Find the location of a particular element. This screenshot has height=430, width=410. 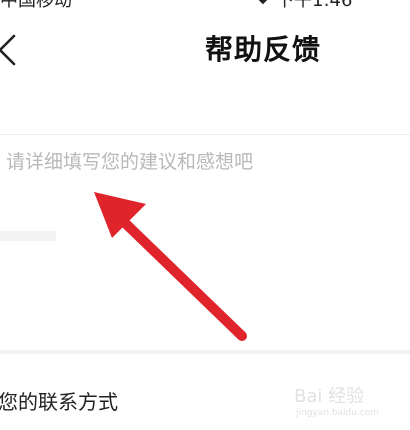

status-time: 下午1:46 is located at coordinates (314, 5).